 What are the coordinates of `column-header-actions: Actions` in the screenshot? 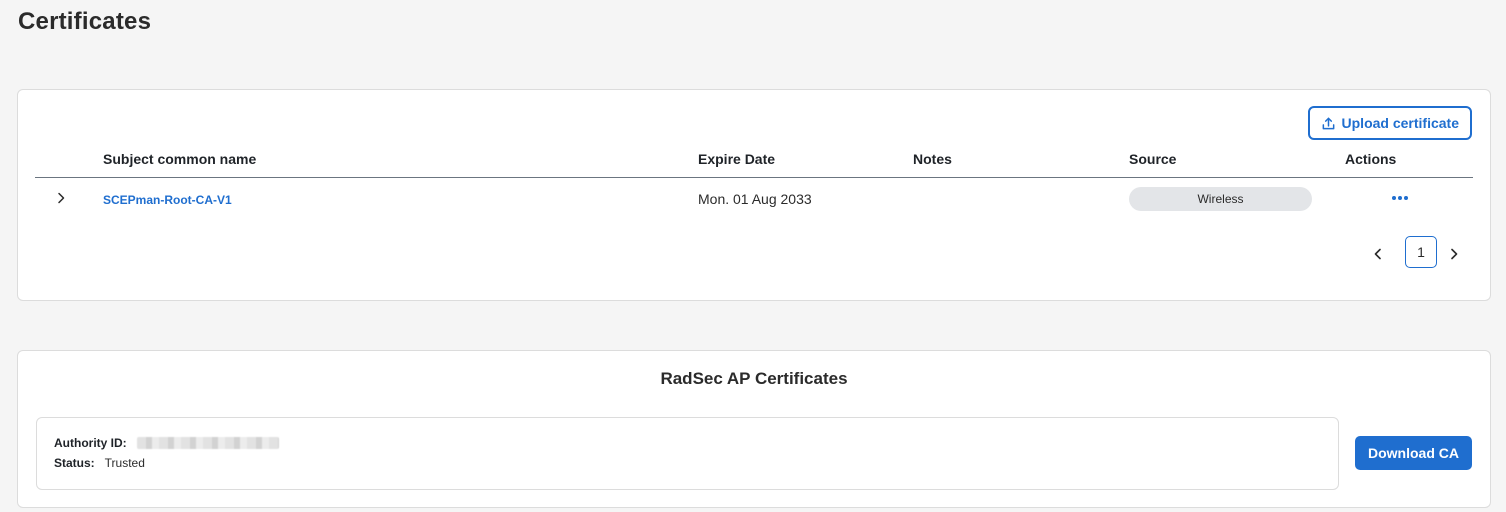 It's located at (1371, 159).